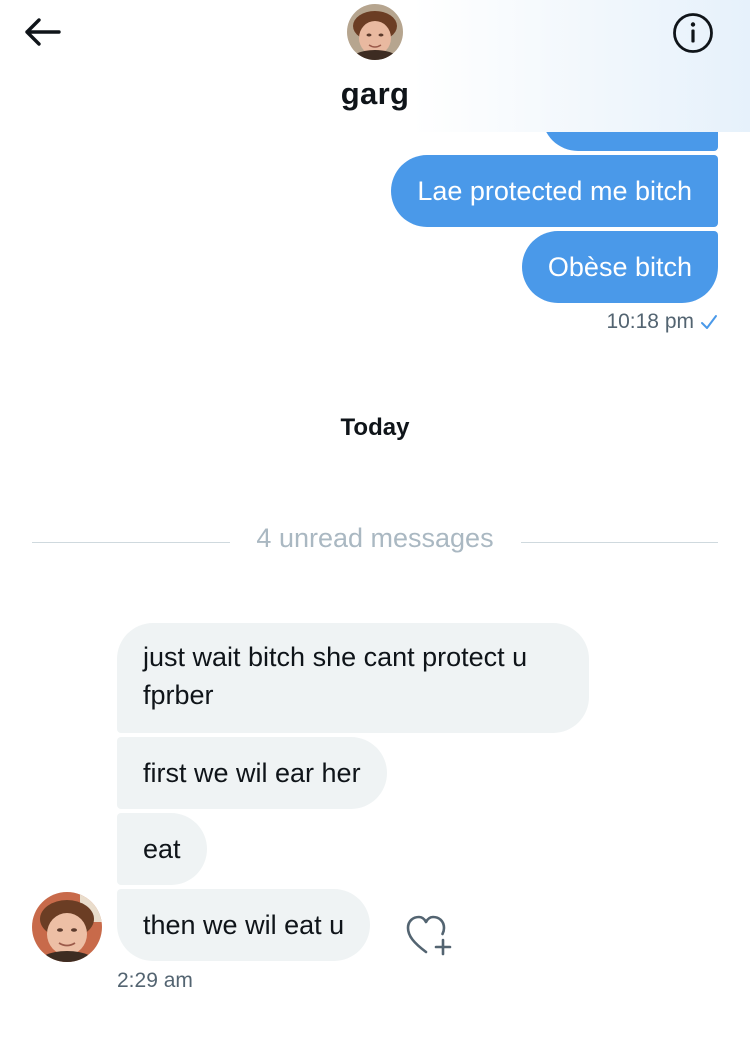  I want to click on heart-plus-icon, so click(429, 935).